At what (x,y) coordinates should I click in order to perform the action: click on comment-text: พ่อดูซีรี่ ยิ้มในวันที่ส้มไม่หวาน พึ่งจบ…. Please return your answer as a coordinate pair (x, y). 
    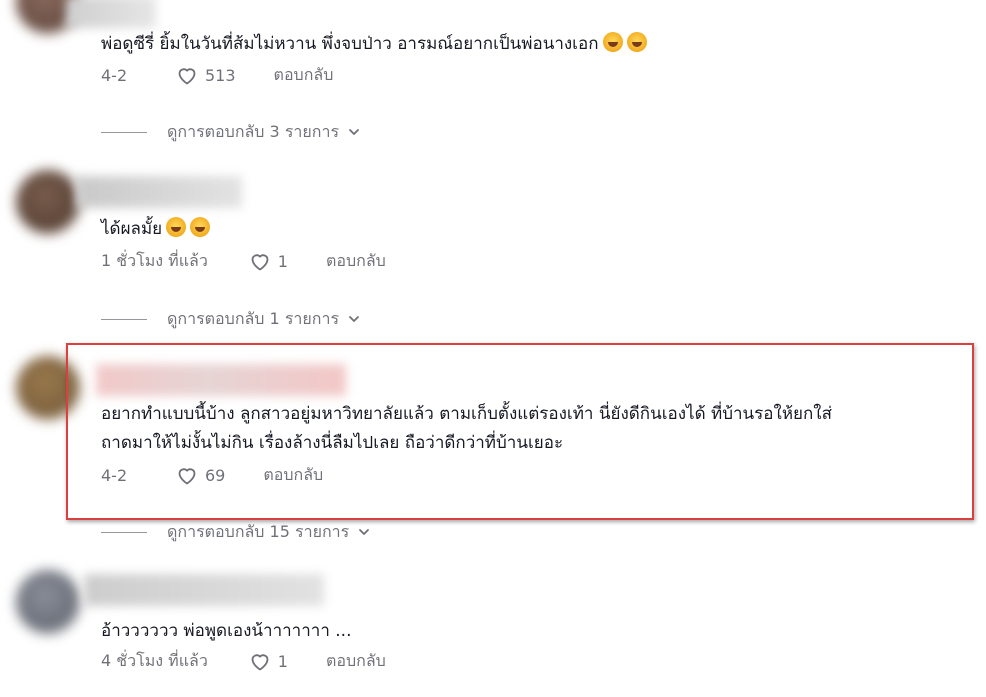
    Looking at the image, I should click on (374, 44).